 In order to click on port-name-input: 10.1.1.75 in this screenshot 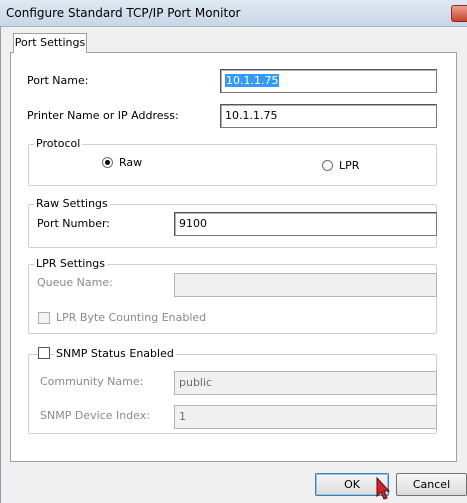, I will do `click(328, 81)`.